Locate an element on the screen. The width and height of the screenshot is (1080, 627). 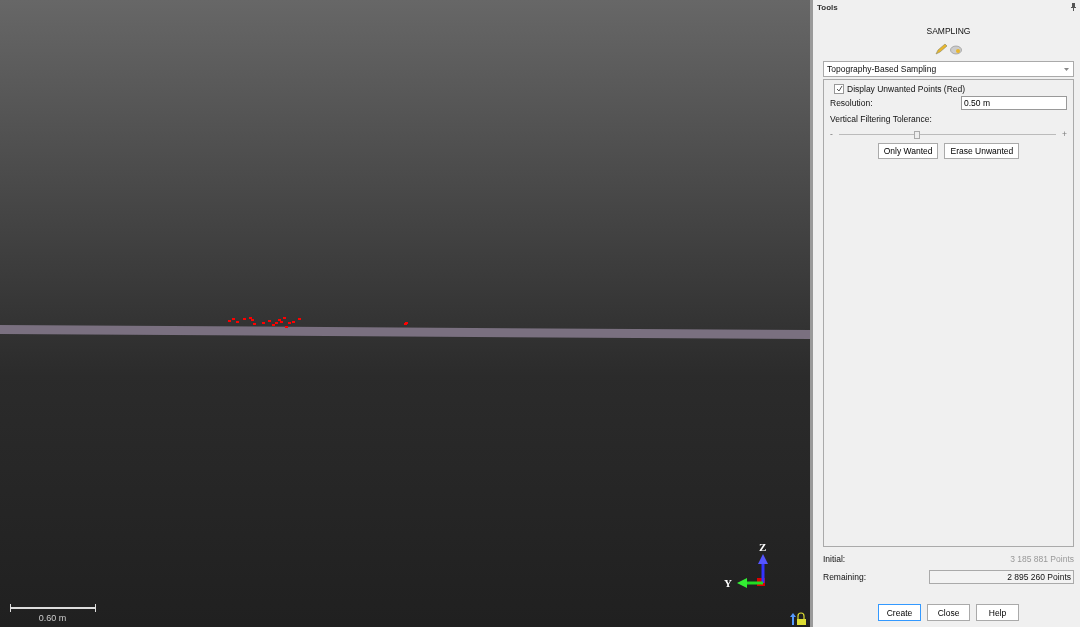
z-axis-label: Z is located at coordinates (763, 547).